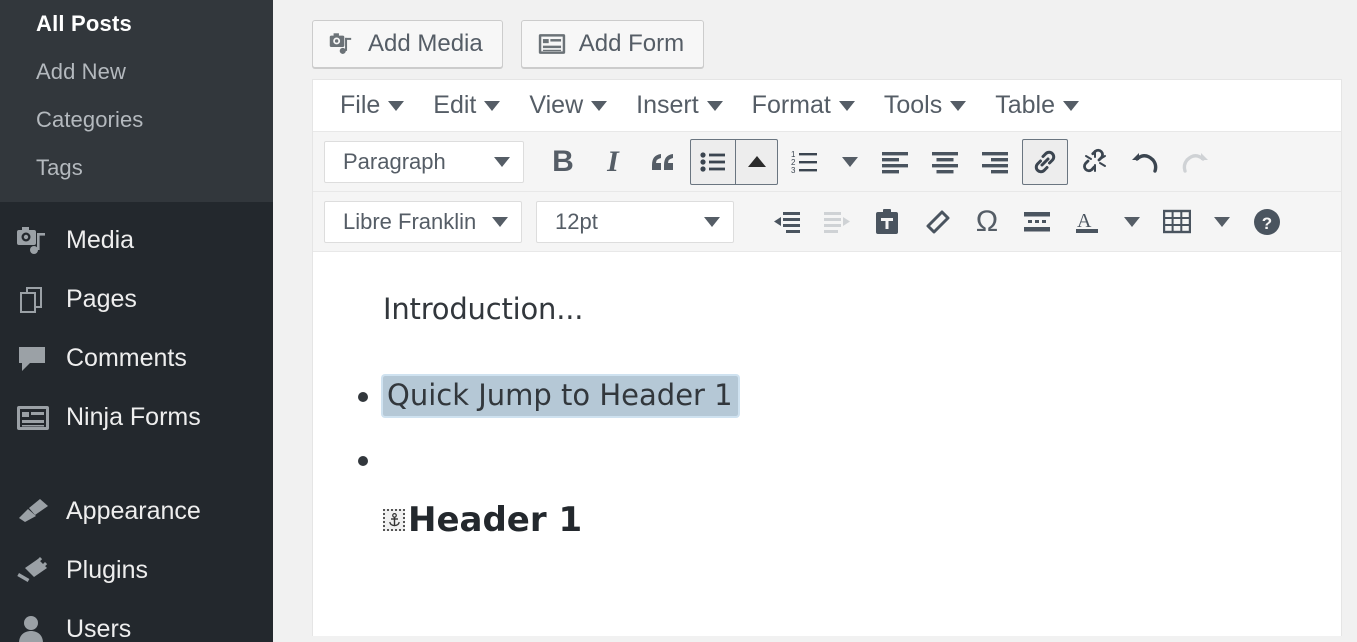 This screenshot has width=1357, height=642. Describe the element at coordinates (635, 221) in the screenshot. I see `font-size-select: 12pt` at that location.